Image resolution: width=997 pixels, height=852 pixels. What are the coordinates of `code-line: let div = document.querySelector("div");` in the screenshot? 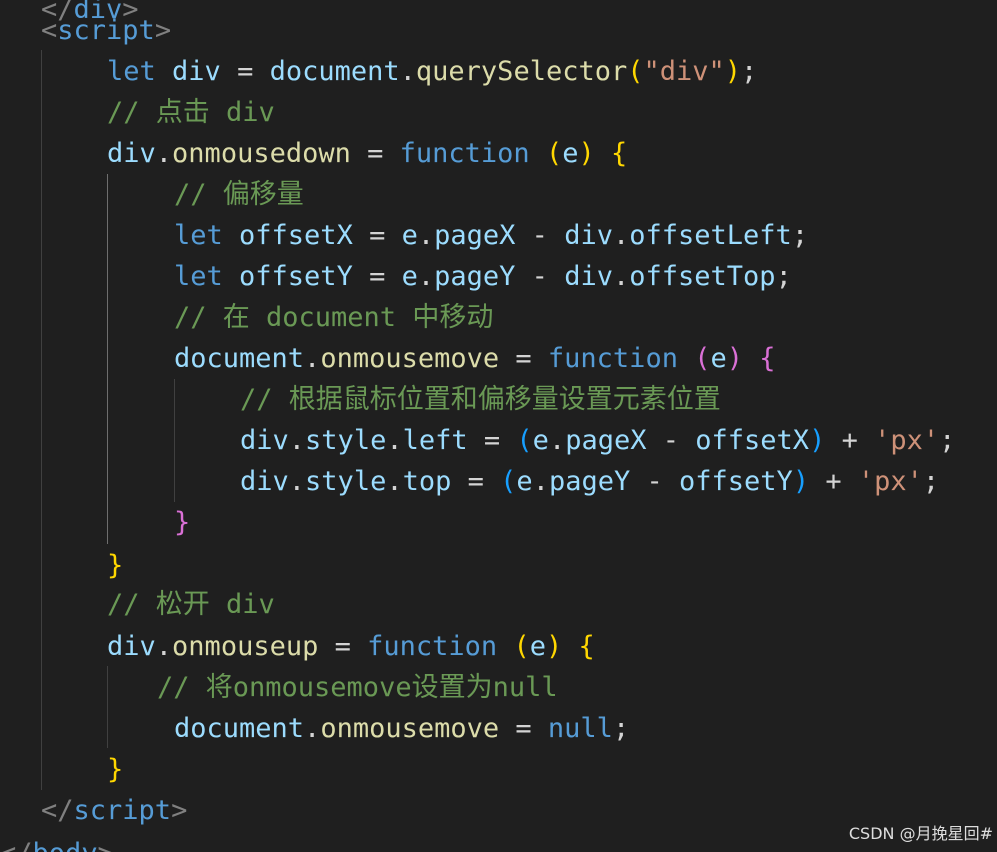 It's located at (432, 71).